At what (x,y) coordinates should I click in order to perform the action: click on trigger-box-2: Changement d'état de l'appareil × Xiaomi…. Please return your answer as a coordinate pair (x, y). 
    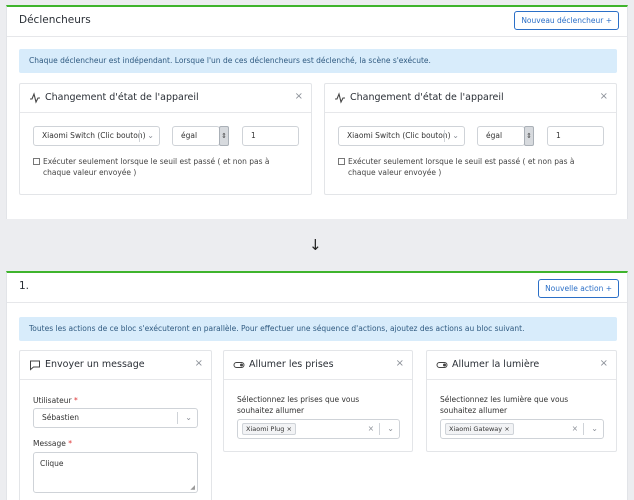
    Looking at the image, I should click on (470, 139).